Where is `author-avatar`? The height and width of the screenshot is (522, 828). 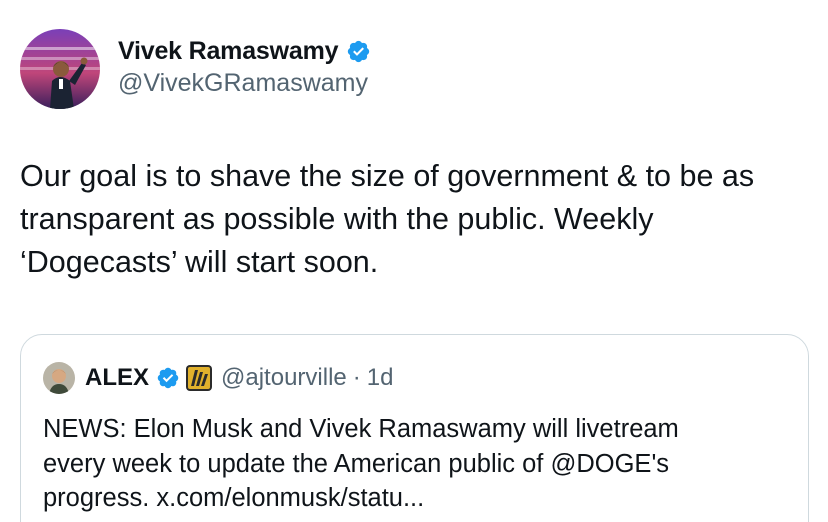
author-avatar is located at coordinates (60, 69).